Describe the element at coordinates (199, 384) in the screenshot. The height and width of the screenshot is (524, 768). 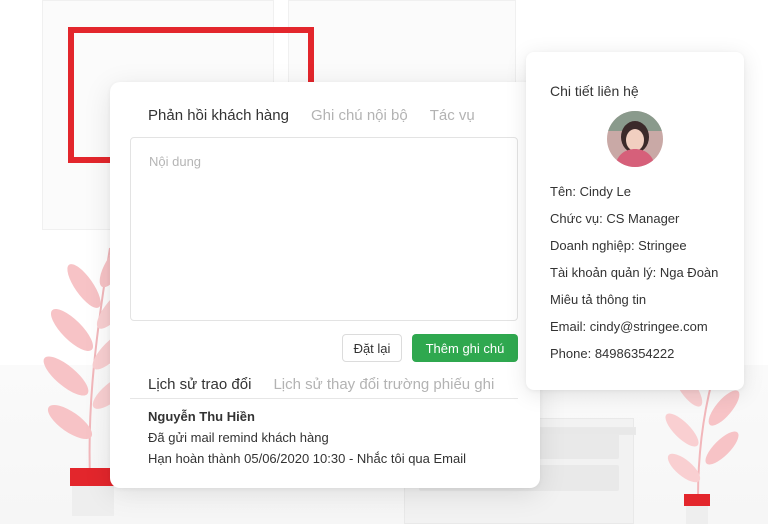
I see `tab-conversation-history: Lịch sử trao đổi` at that location.